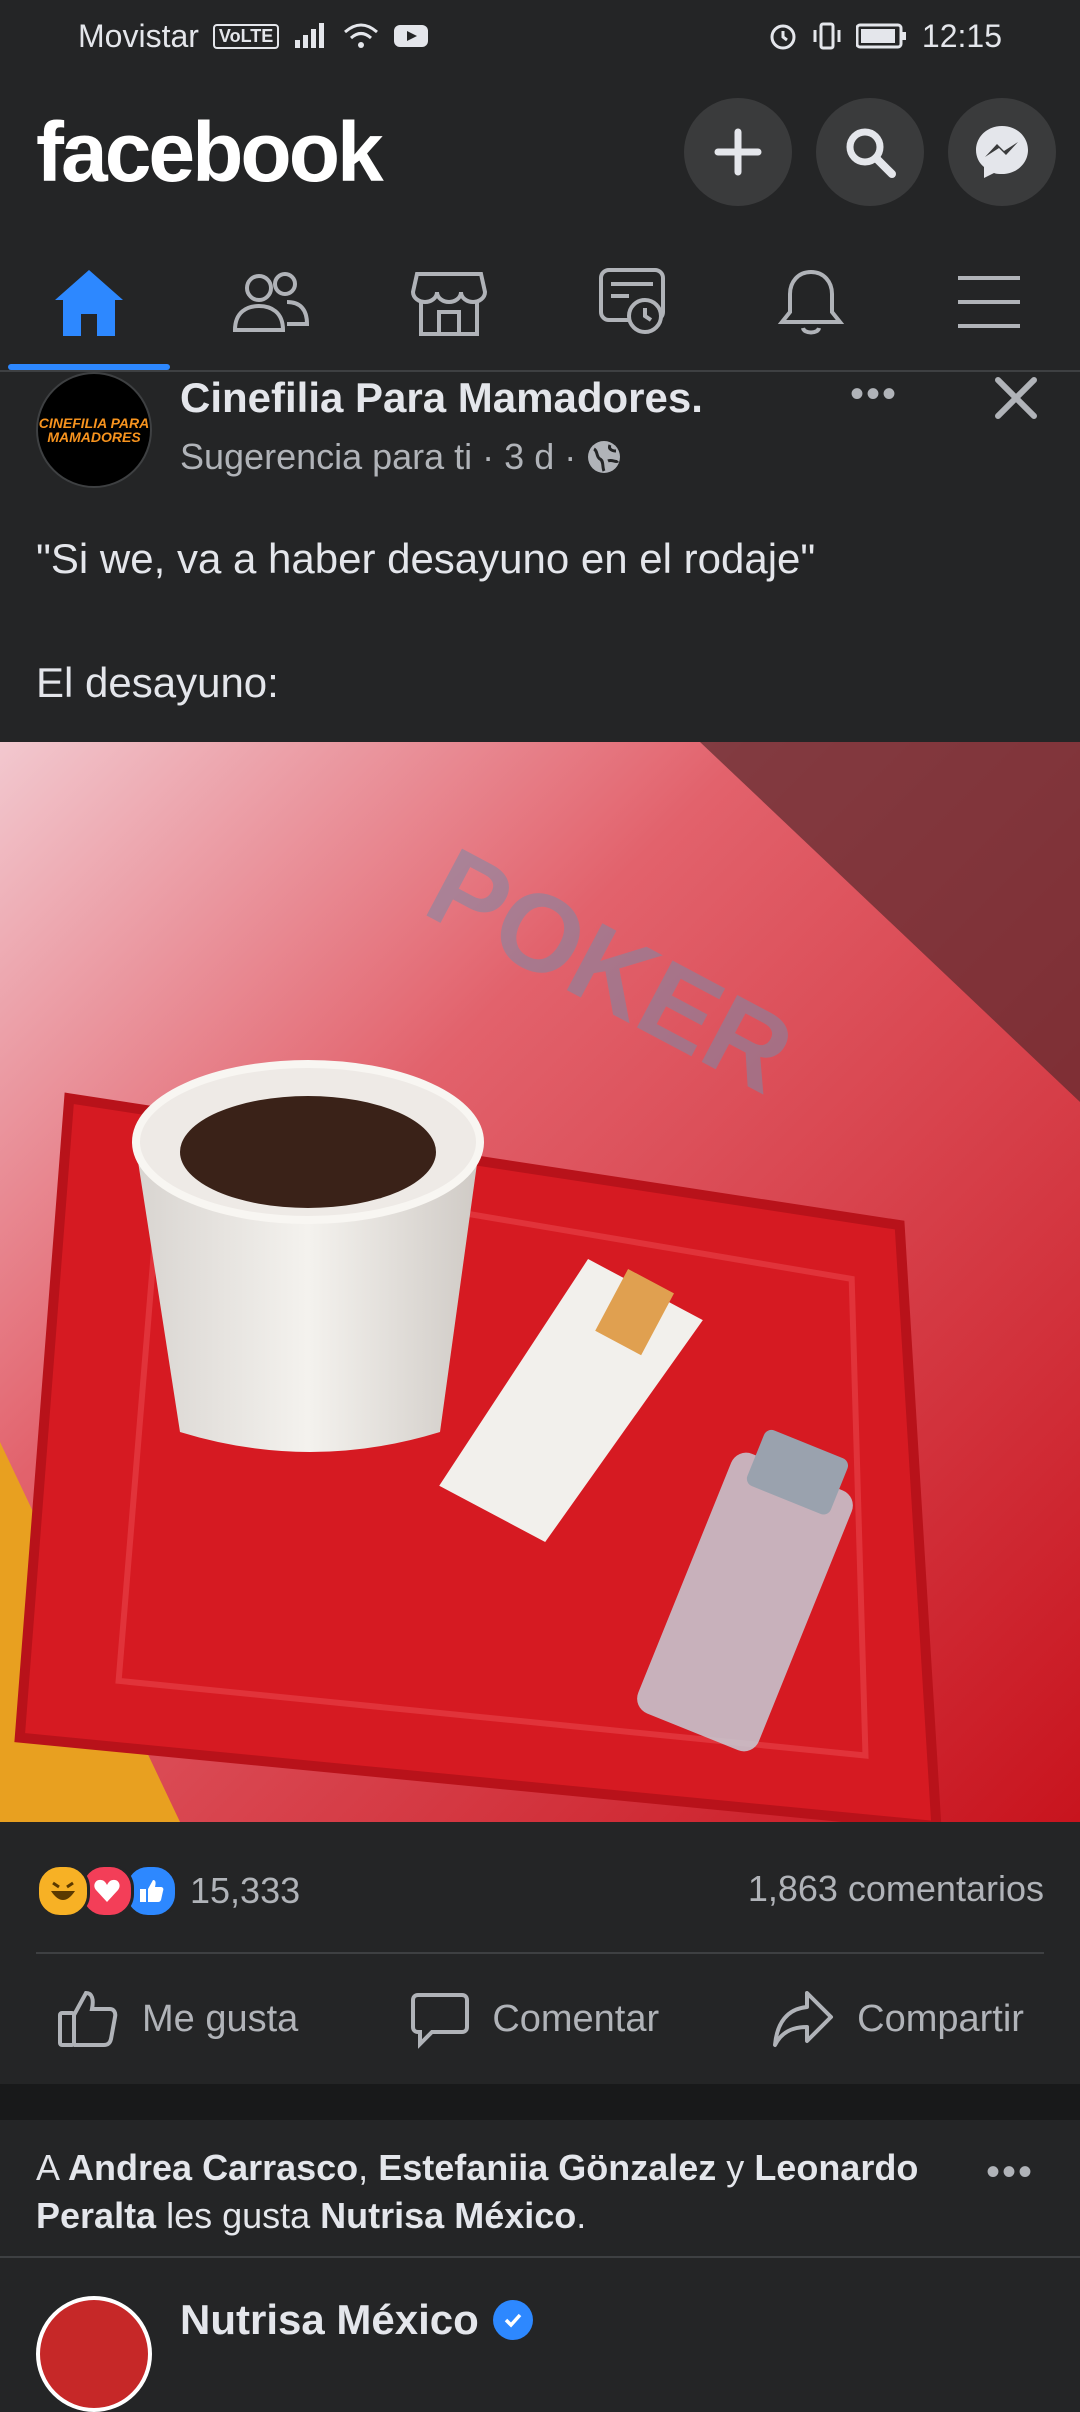 Image resolution: width=1080 pixels, height=2412 pixels. I want to click on thumbs-up-icon, so click(88, 2018).